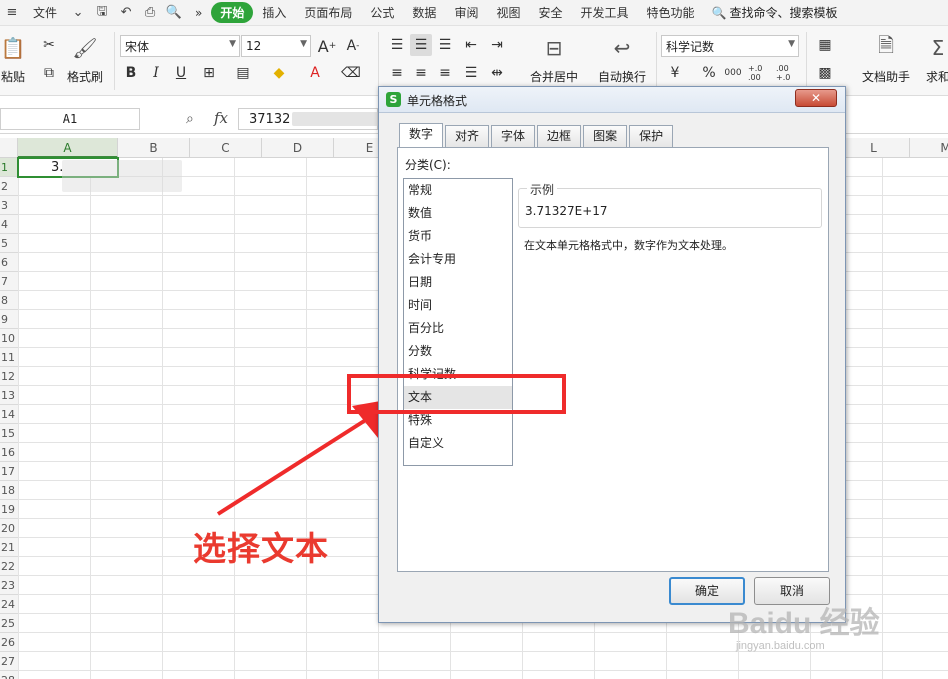  What do you see at coordinates (458, 351) in the screenshot?
I see `category-fraction: 分数` at bounding box center [458, 351].